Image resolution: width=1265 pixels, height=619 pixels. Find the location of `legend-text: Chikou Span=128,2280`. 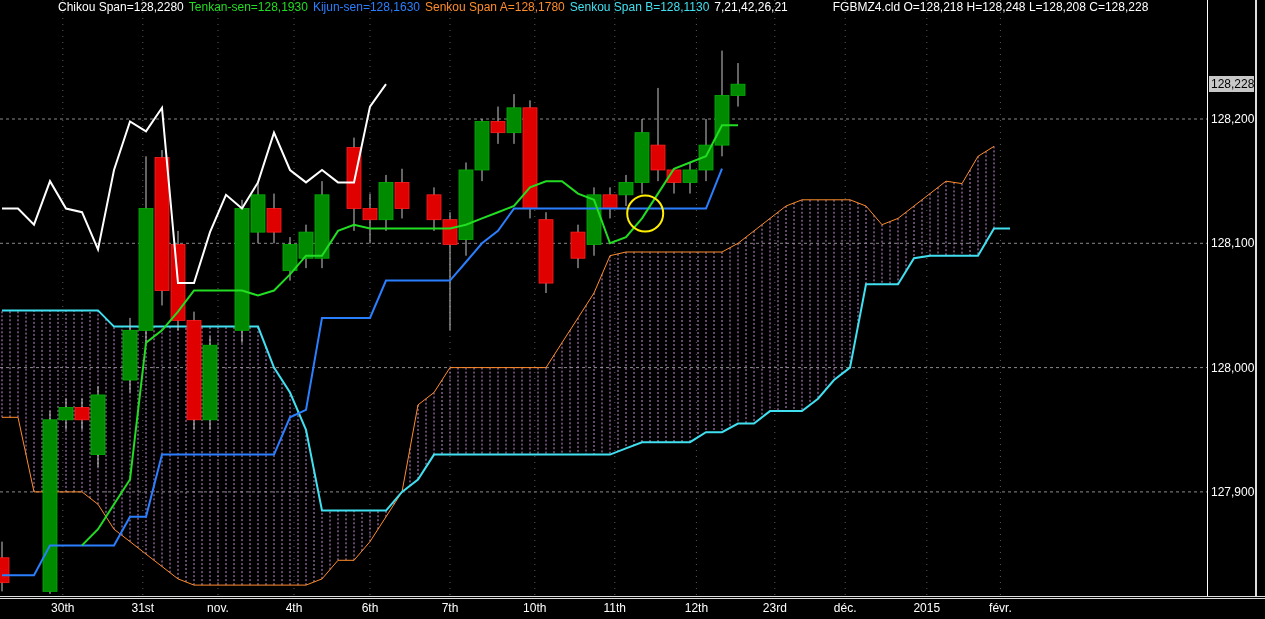

legend-text: Chikou Span=128,2280 is located at coordinates (121, 7).